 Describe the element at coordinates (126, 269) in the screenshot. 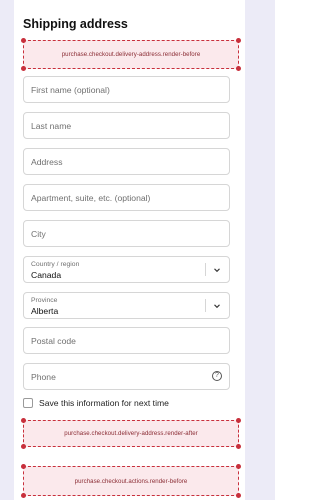

I see `country-select: Country / region Canada` at that location.